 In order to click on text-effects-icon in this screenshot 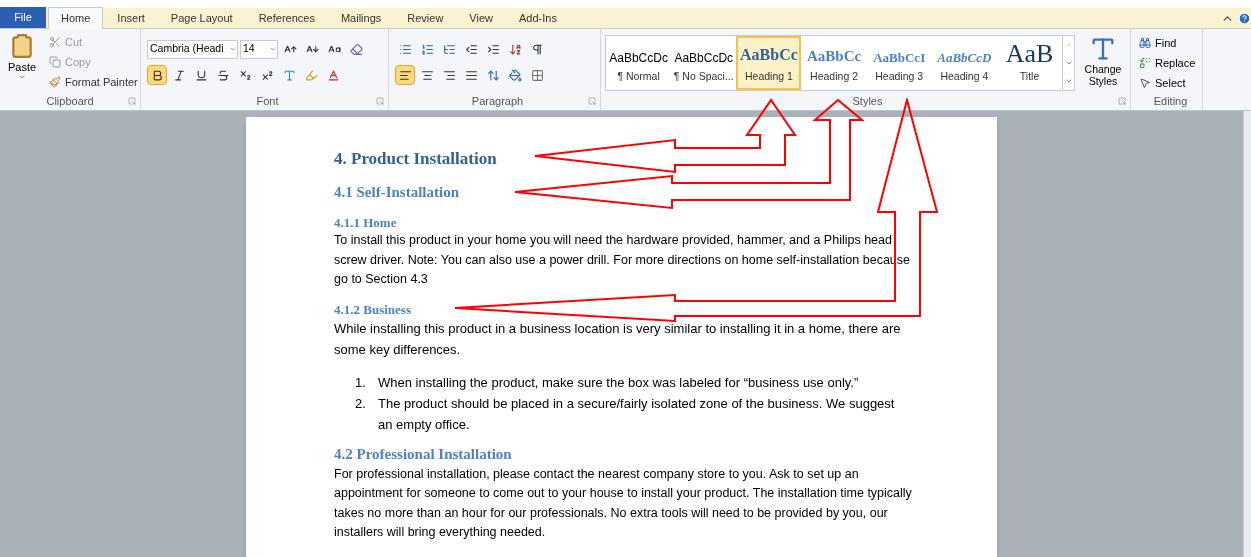, I will do `click(289, 75)`.